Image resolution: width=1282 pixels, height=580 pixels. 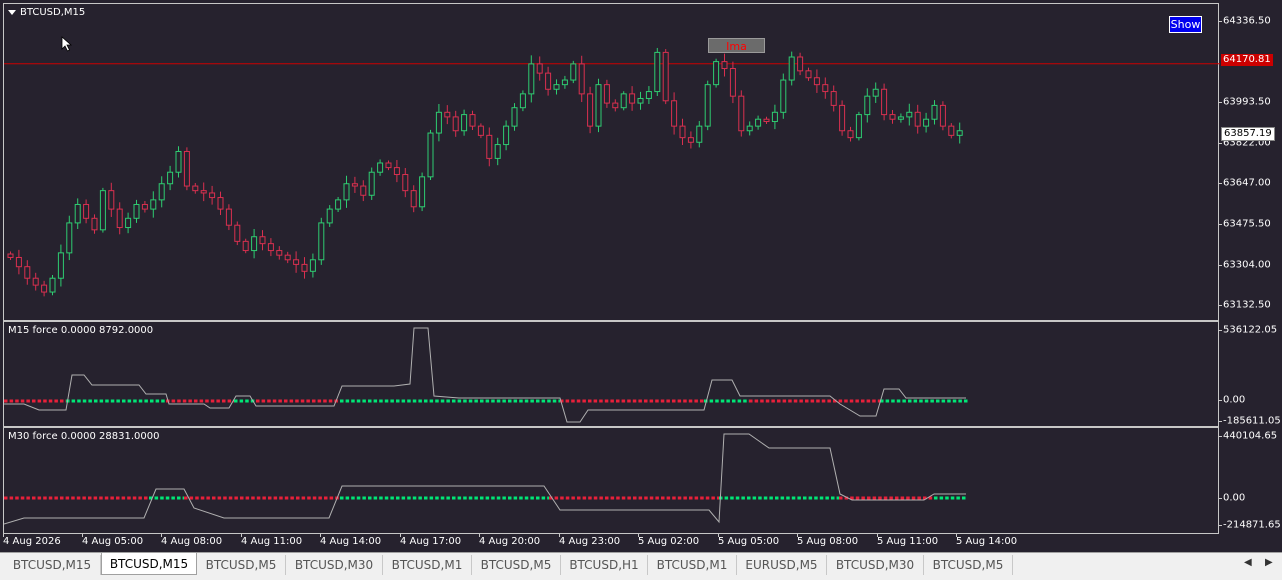 What do you see at coordinates (52, 565) in the screenshot?
I see `chart-tab: BTCUSD,M15` at bounding box center [52, 565].